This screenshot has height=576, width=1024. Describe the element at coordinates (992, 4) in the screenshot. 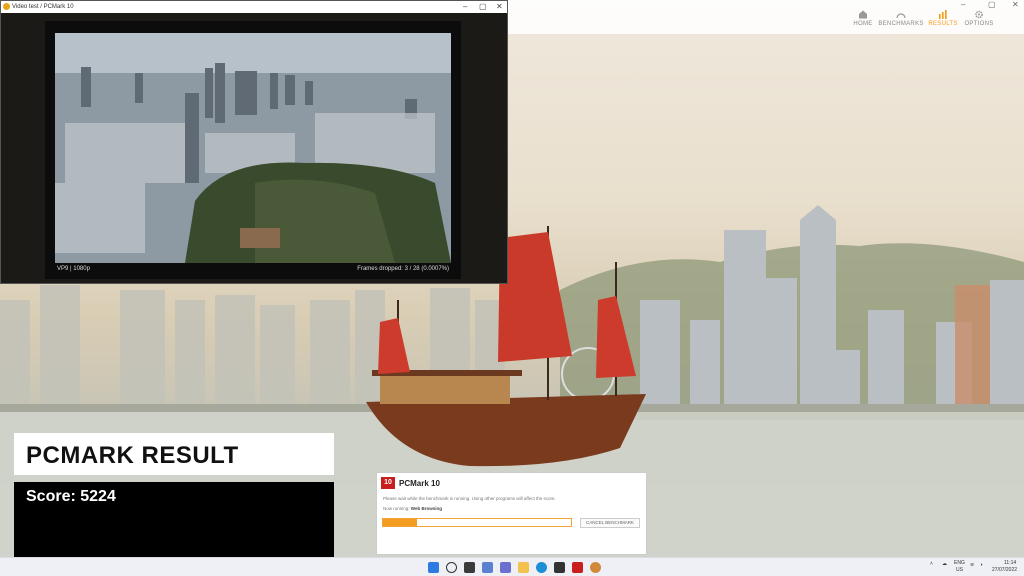

I see `maximize-button: ▢` at that location.